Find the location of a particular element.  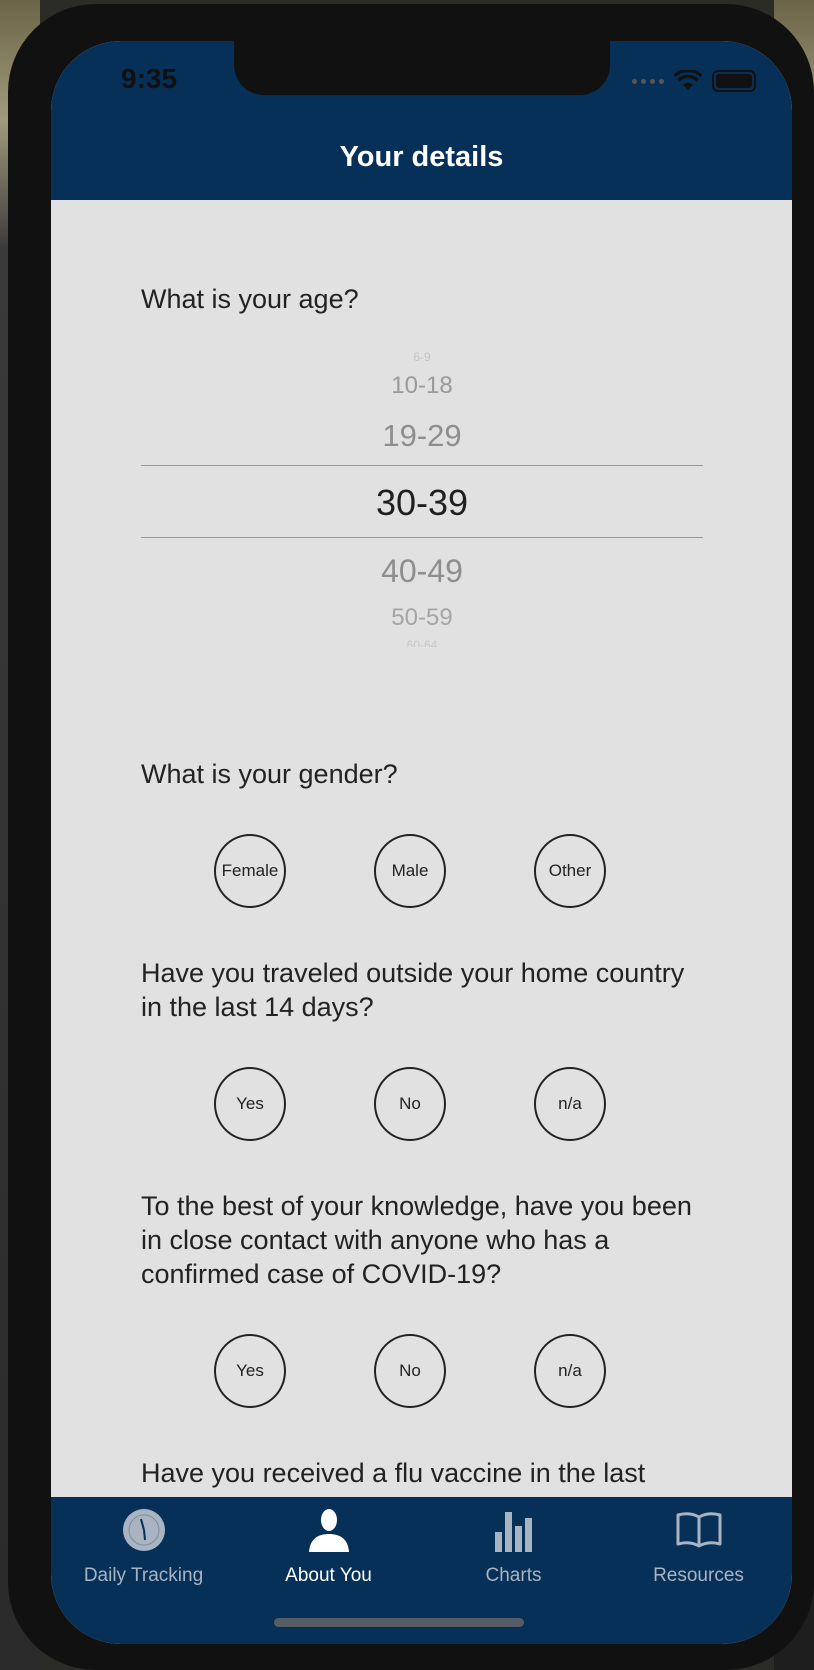

contact-na-button: n/a is located at coordinates (570, 1371).